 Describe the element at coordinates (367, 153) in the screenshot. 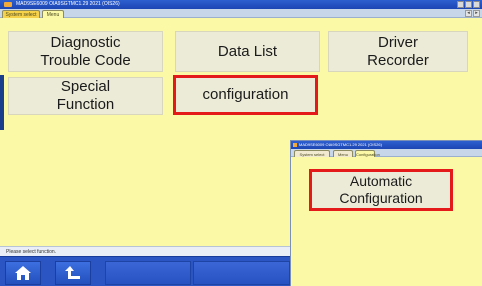

I see `sub-tab-configuration: Configuration` at that location.